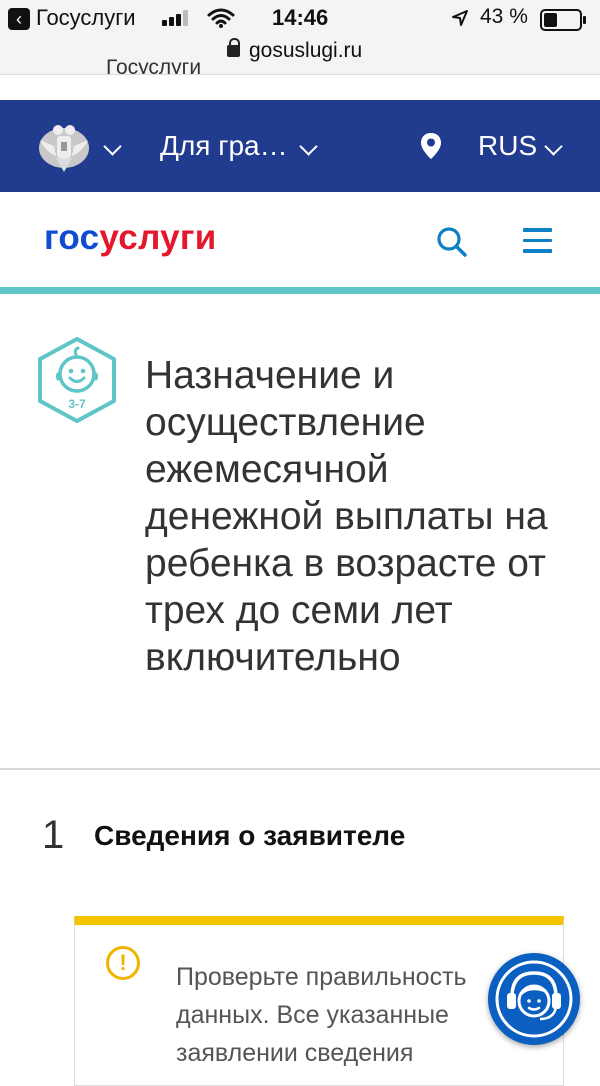 This screenshot has width=600, height=1086. What do you see at coordinates (19, 19) in the screenshot?
I see `back-icon: ‹` at bounding box center [19, 19].